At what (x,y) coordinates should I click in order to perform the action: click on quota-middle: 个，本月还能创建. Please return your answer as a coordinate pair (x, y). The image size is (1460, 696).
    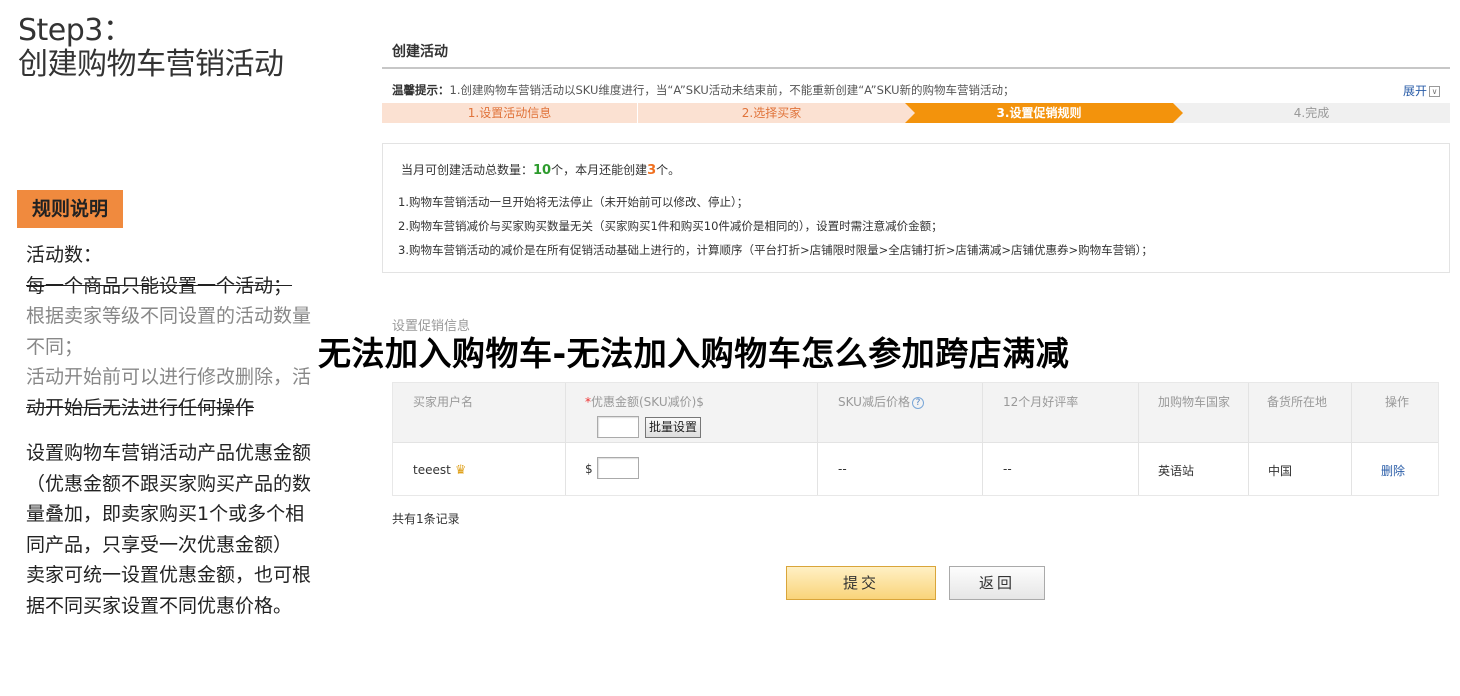
    Looking at the image, I should click on (599, 170).